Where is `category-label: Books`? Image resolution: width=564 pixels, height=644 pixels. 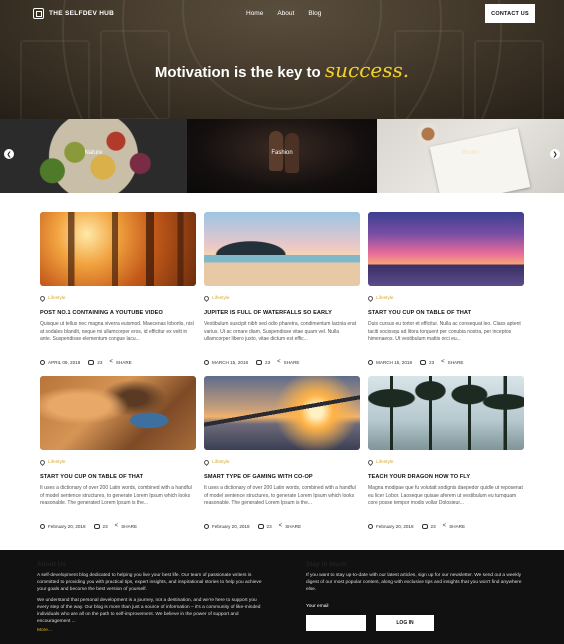 category-label: Books is located at coordinates (470, 153).